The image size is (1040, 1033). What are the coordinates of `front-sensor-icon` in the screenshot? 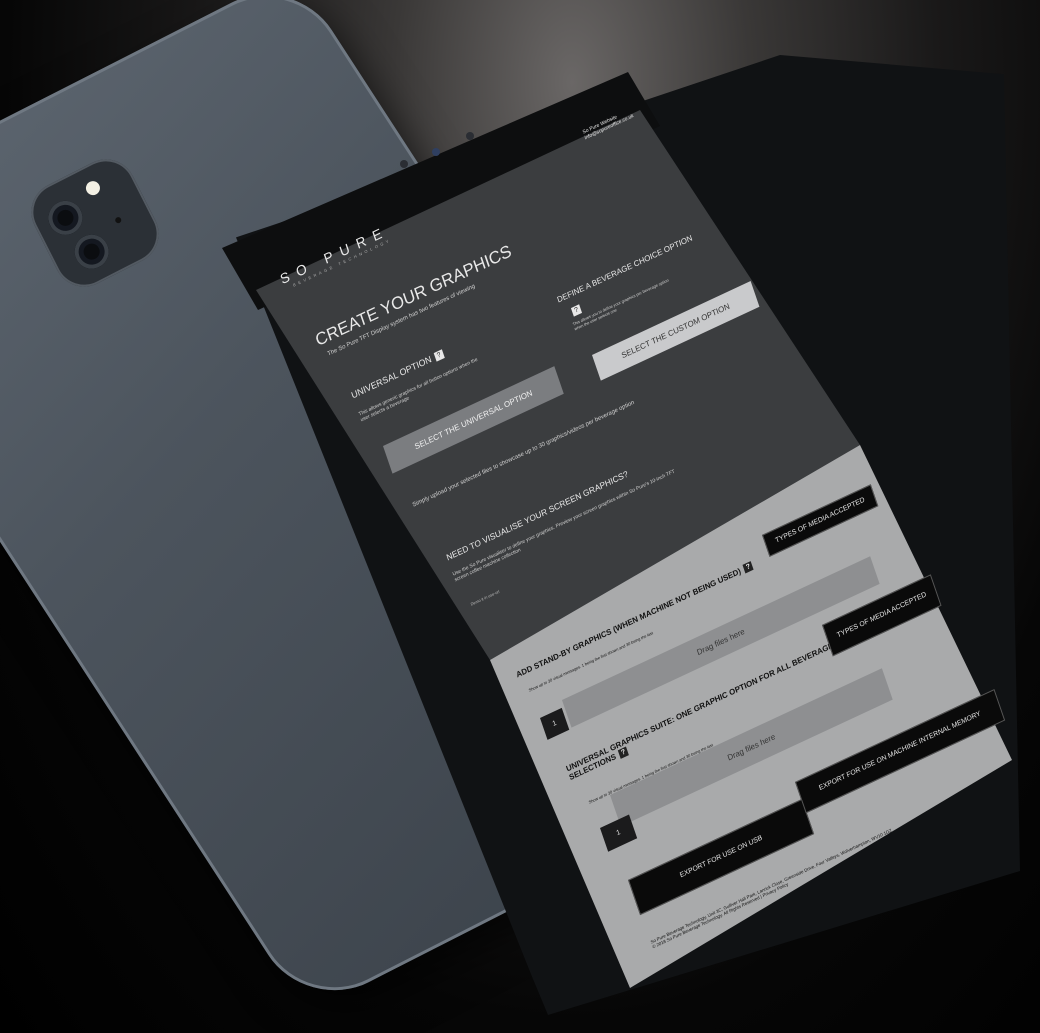 It's located at (436, 152).